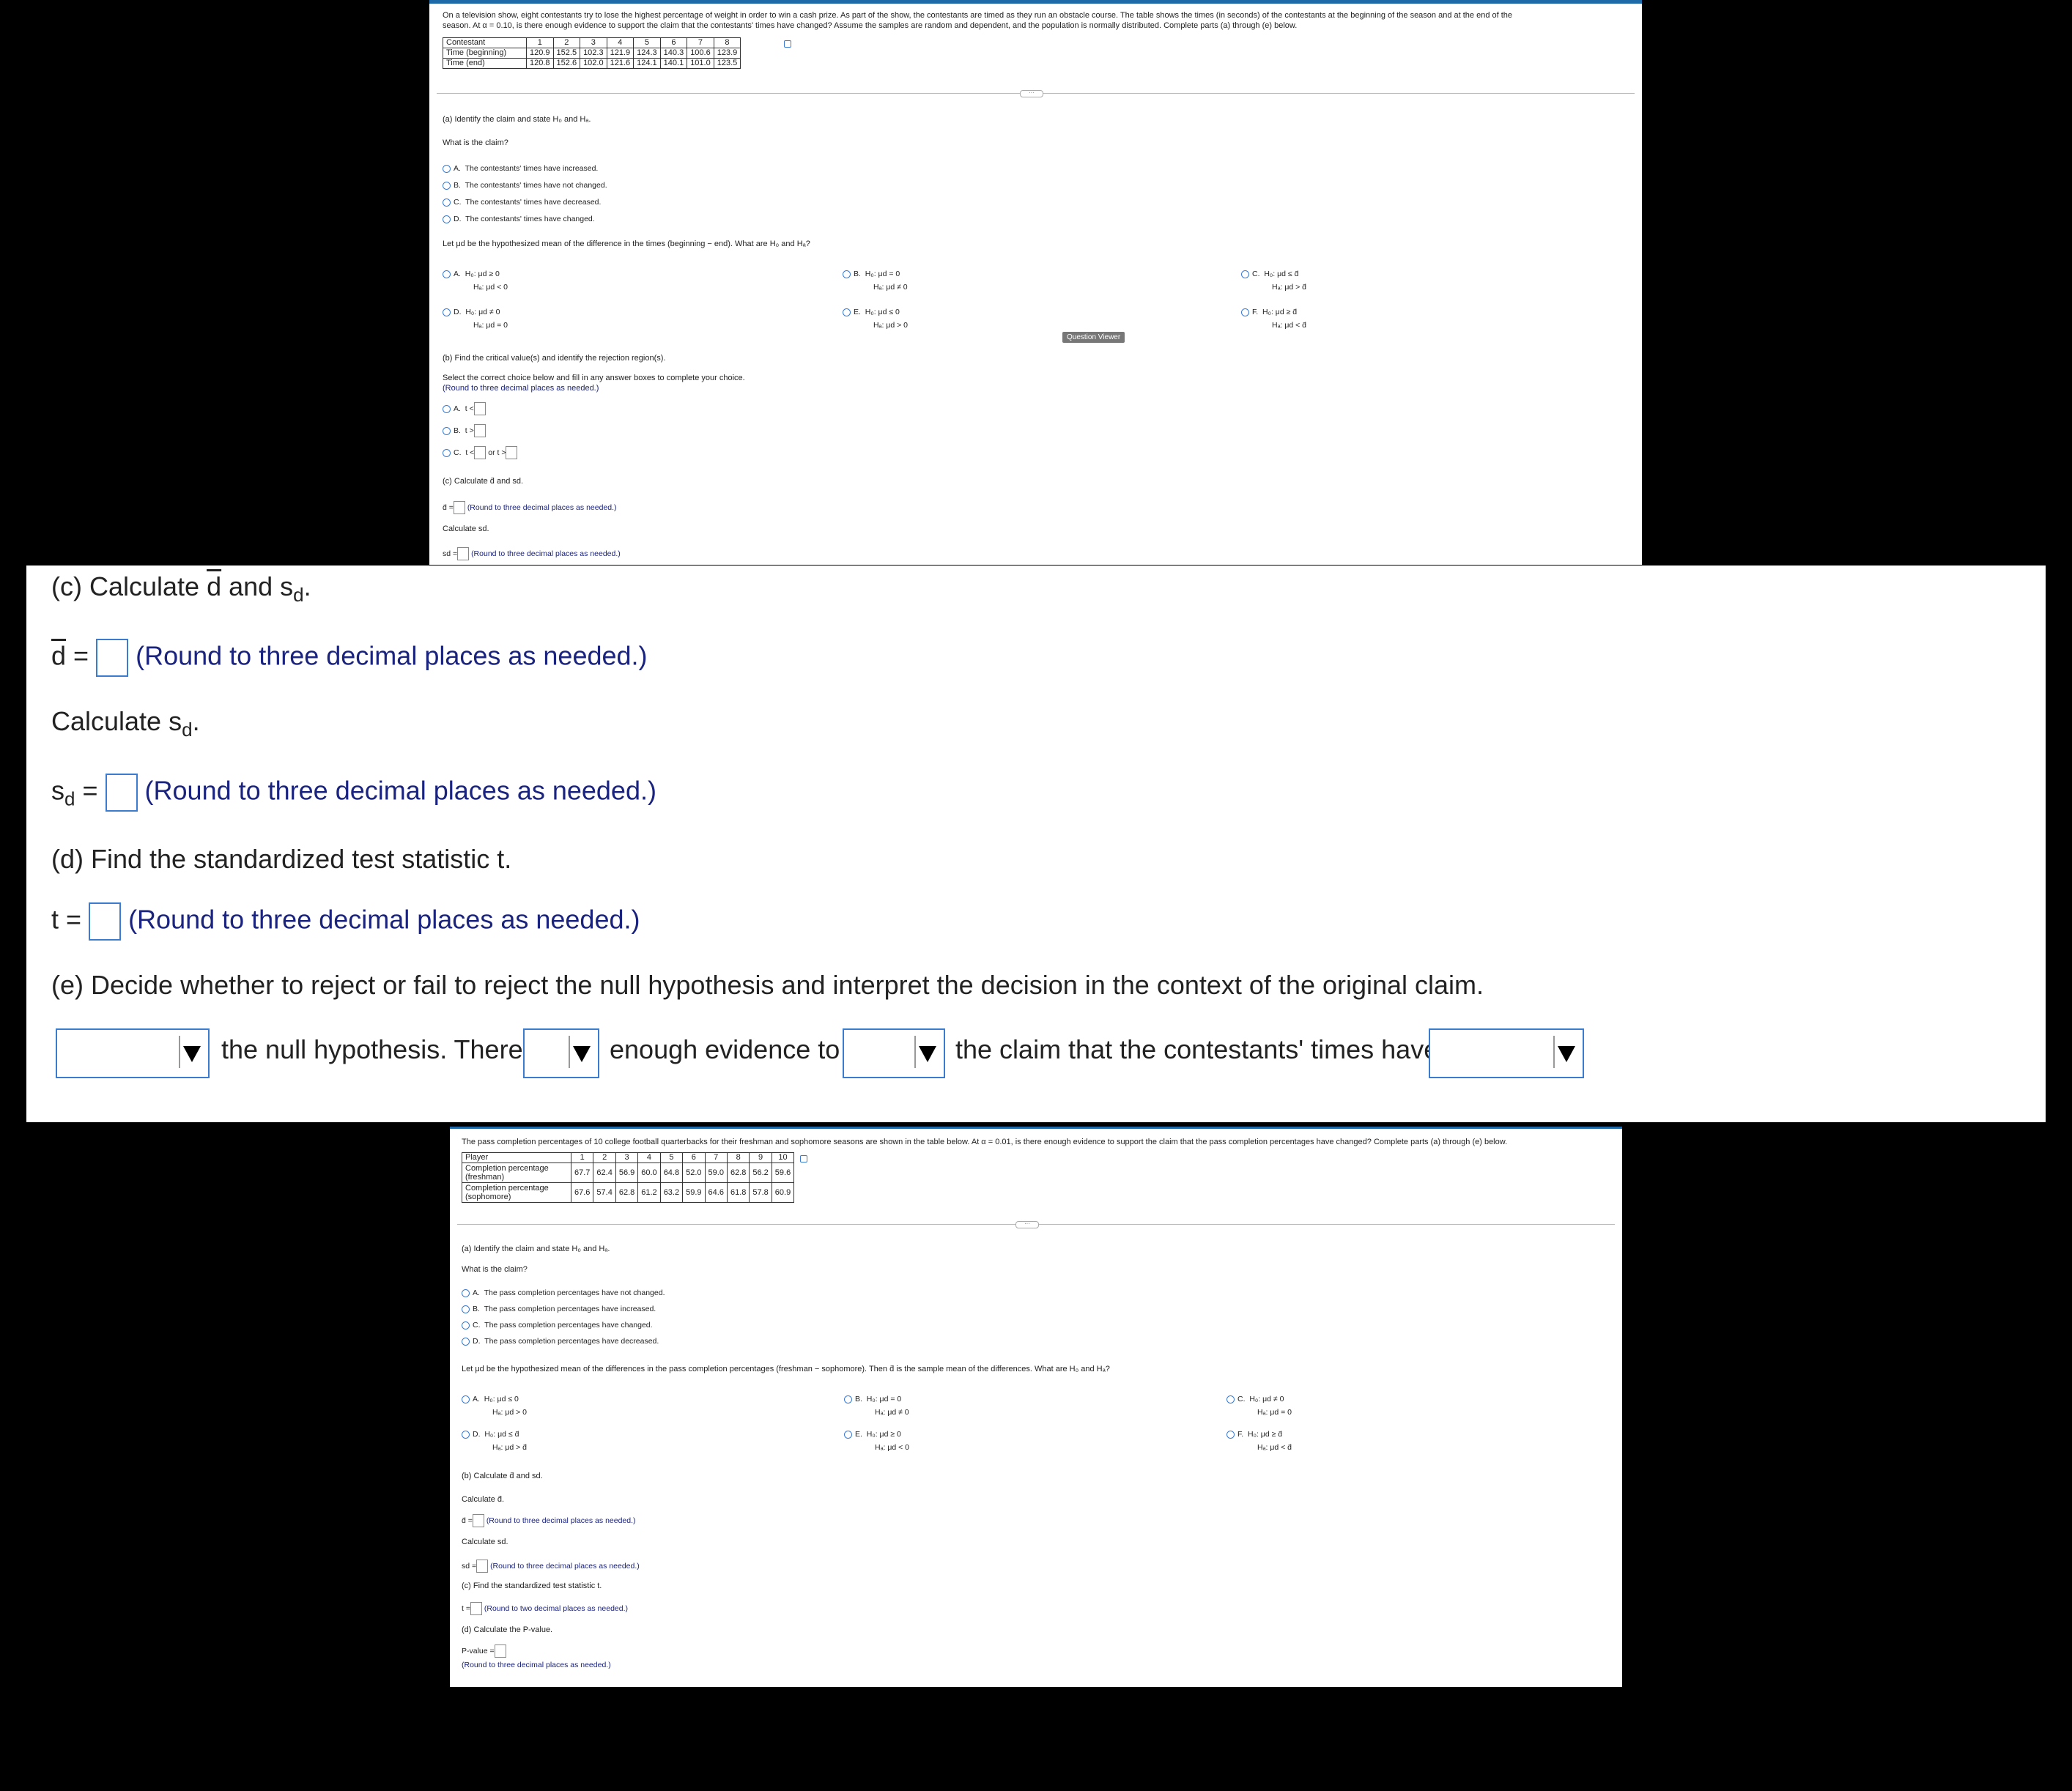  Describe the element at coordinates (783, 1192) in the screenshot. I see `table-cell: 60.9` at that location.